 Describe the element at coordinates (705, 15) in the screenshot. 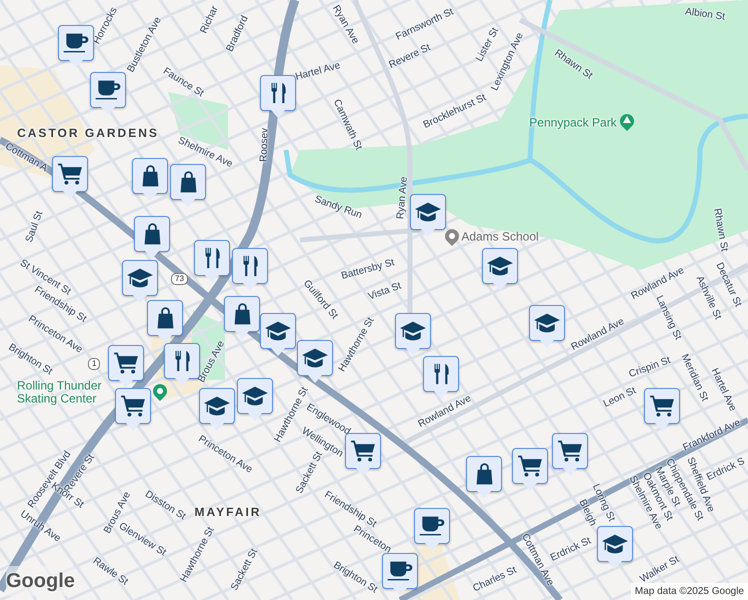

I see `street-label: Albion St` at that location.